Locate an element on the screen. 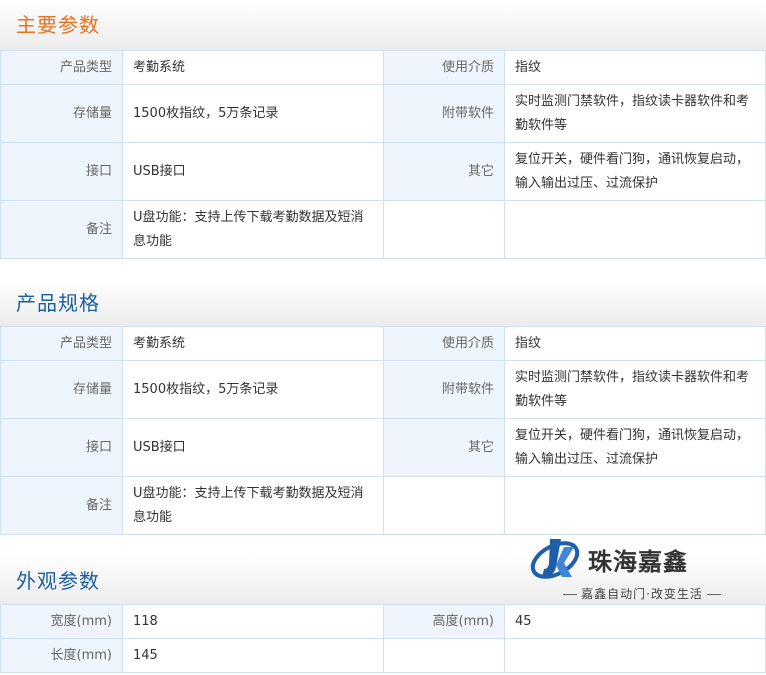 This screenshot has width=766, height=675. appearance-table: 宽度(mm) 118 高度(mm) 45 长度(mm) 145 is located at coordinates (383, 638).